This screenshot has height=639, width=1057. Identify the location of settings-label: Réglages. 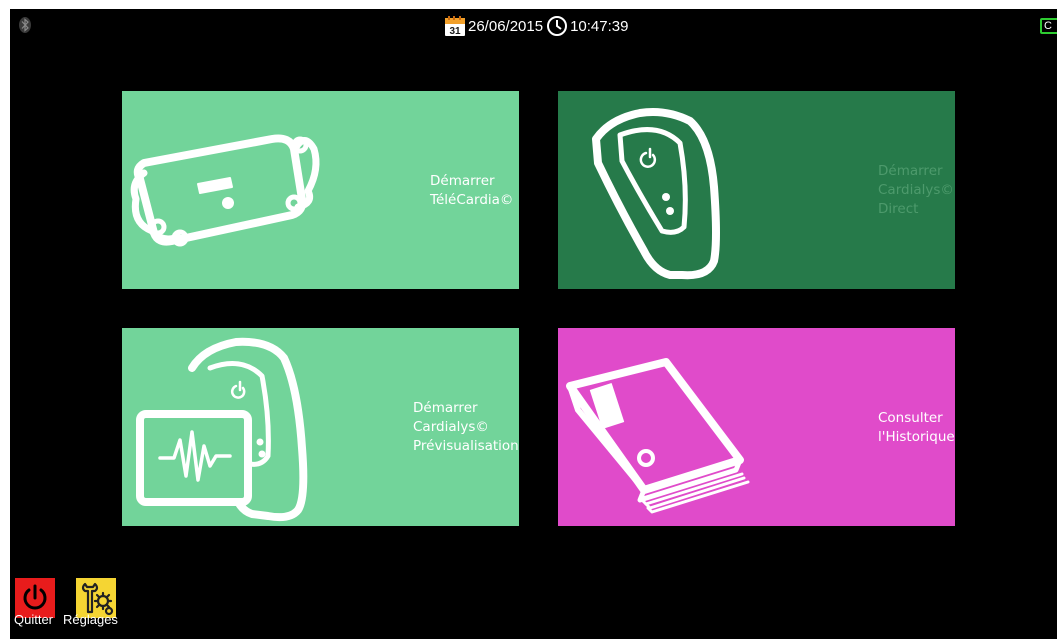
(90, 619).